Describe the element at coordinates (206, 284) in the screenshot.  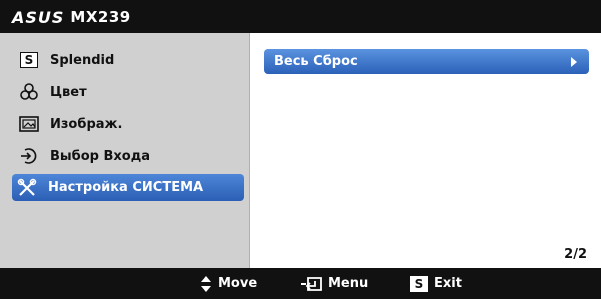
I see `up-down-arrows-icon` at that location.